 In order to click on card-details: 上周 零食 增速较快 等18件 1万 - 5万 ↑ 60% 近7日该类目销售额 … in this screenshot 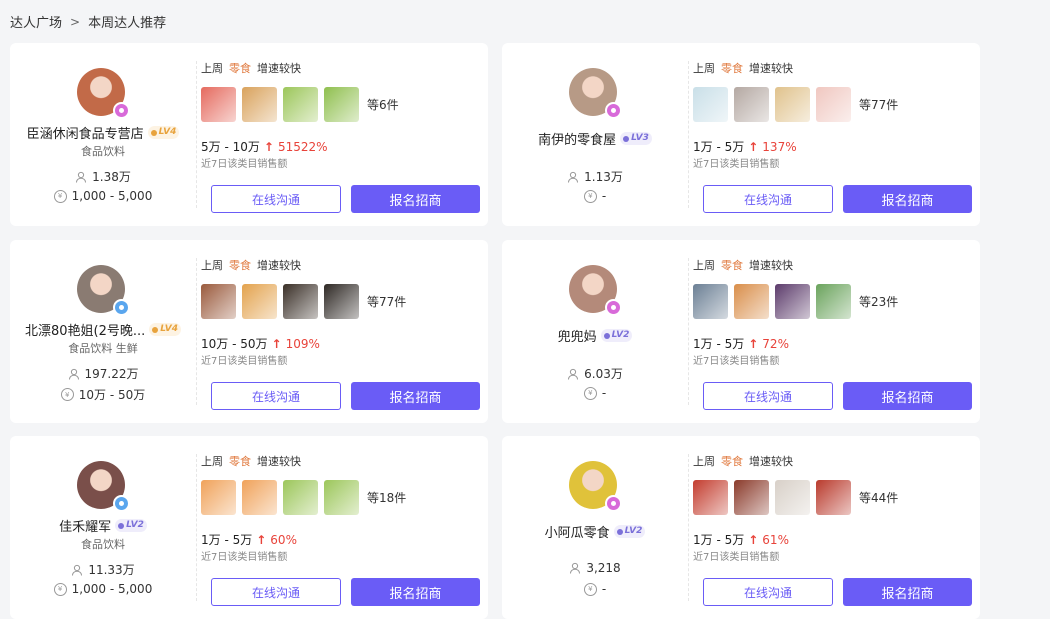, I will do `click(341, 527)`.